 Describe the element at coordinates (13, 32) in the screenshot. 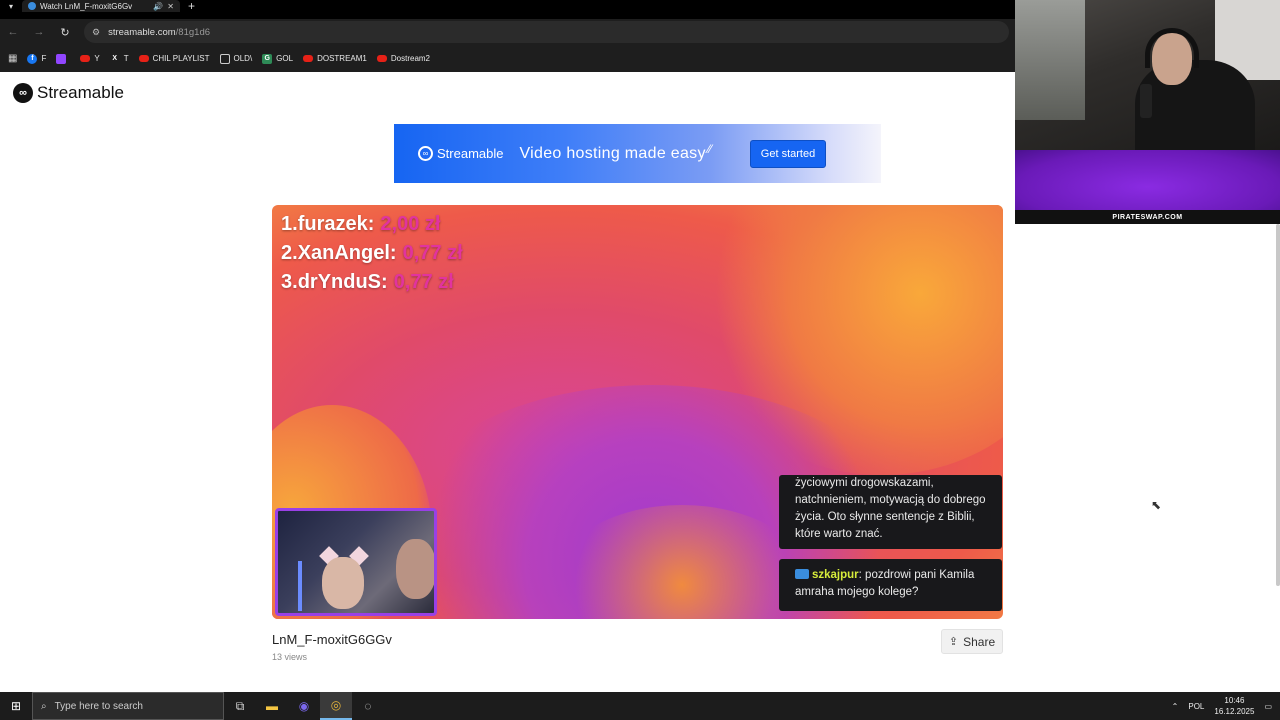

I see `back-button: ←` at that location.